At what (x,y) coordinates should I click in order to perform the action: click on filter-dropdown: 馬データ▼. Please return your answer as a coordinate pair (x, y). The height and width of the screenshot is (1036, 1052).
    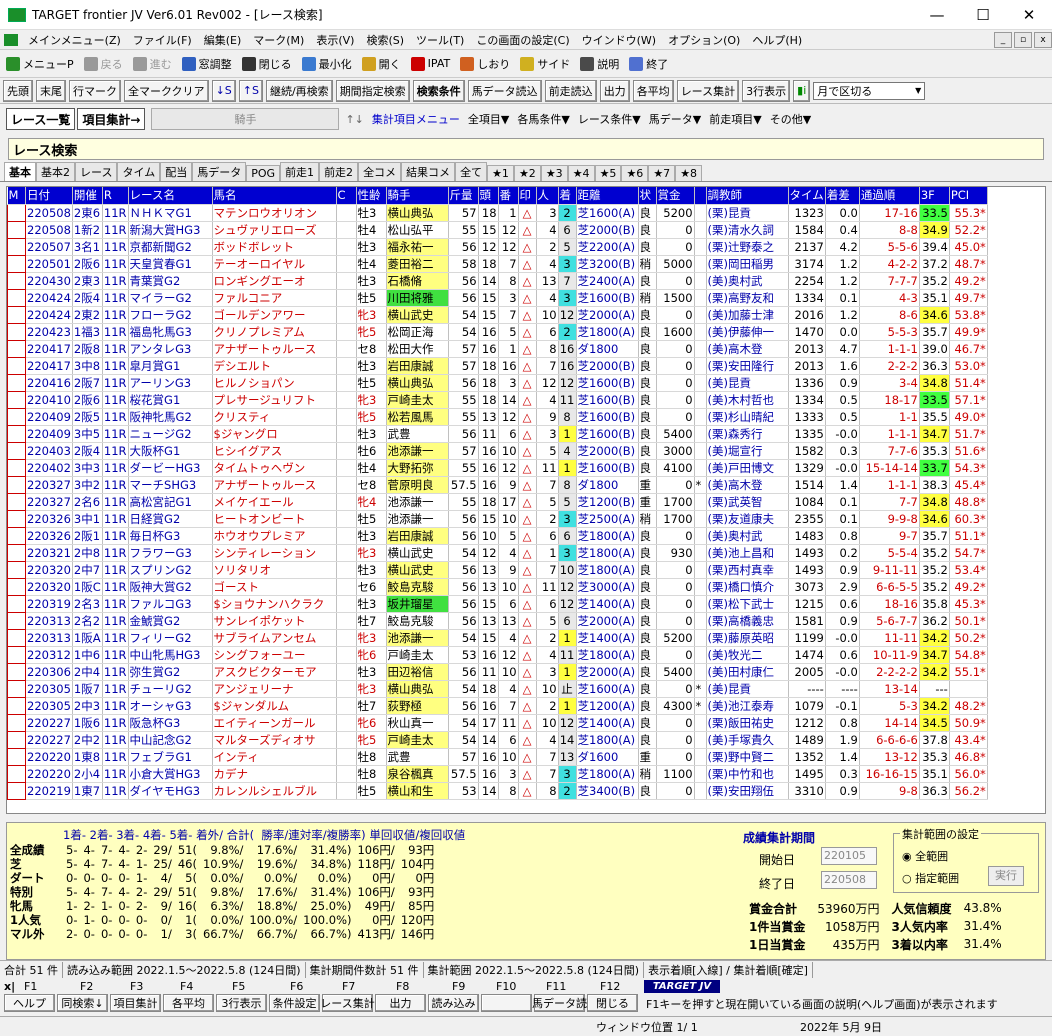
    Looking at the image, I should click on (675, 119).